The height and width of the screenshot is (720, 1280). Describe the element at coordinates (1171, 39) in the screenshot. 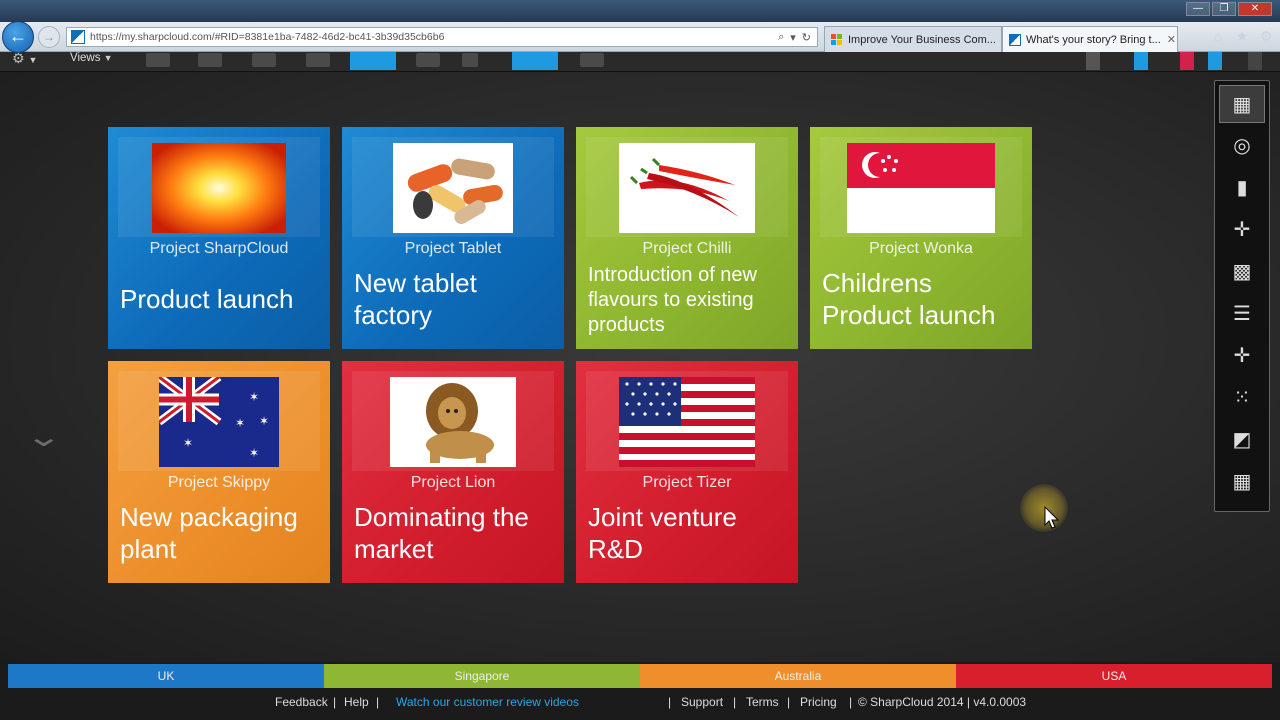

I see `tab-close-icon: ✕` at that location.